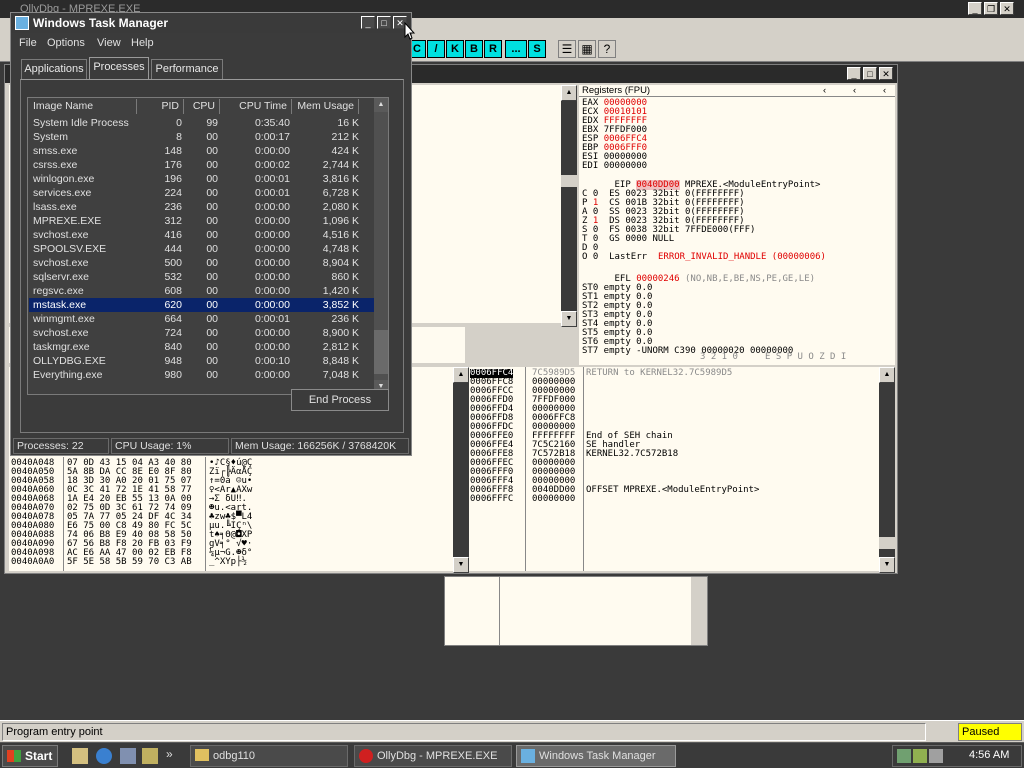  Describe the element at coordinates (201, 151) in the screenshot. I see `table-row: smss.exe 148 00 0:00:00 424 K` at that location.